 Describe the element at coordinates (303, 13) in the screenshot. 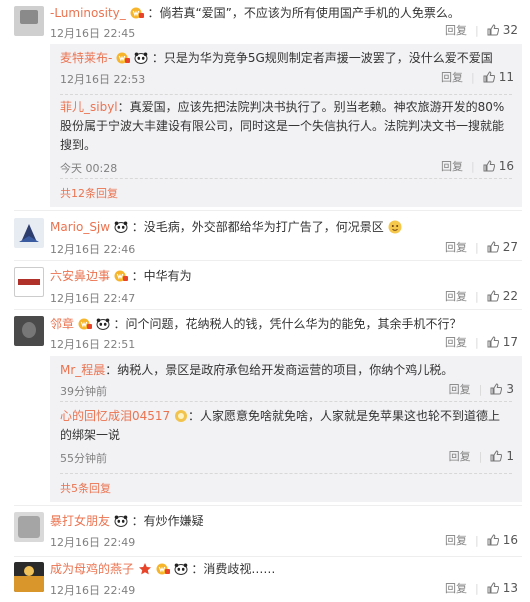

I see `comment-text: ：倘若真“爱国”，不应该为所有使用国产手机的人免票么。` at that location.